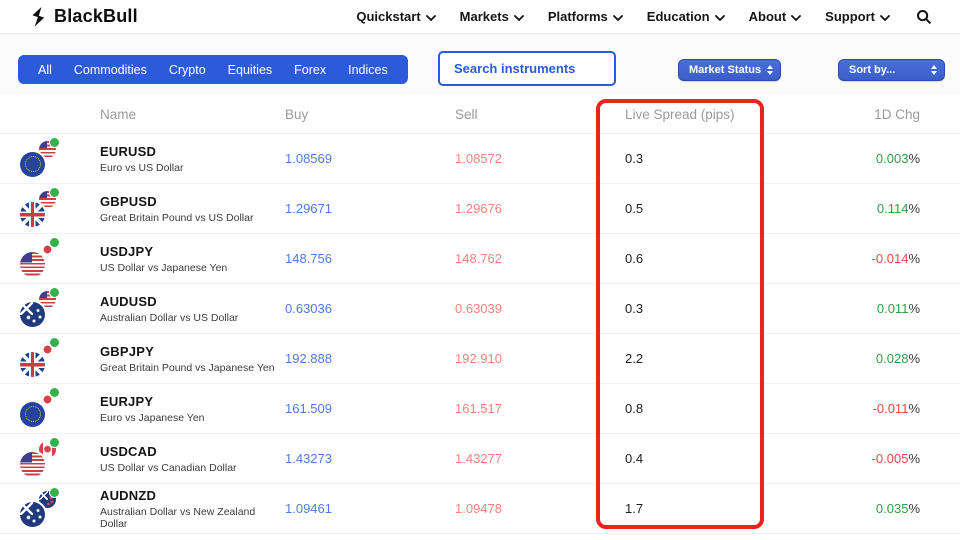  I want to click on sell-price: 148.762, so click(540, 258).